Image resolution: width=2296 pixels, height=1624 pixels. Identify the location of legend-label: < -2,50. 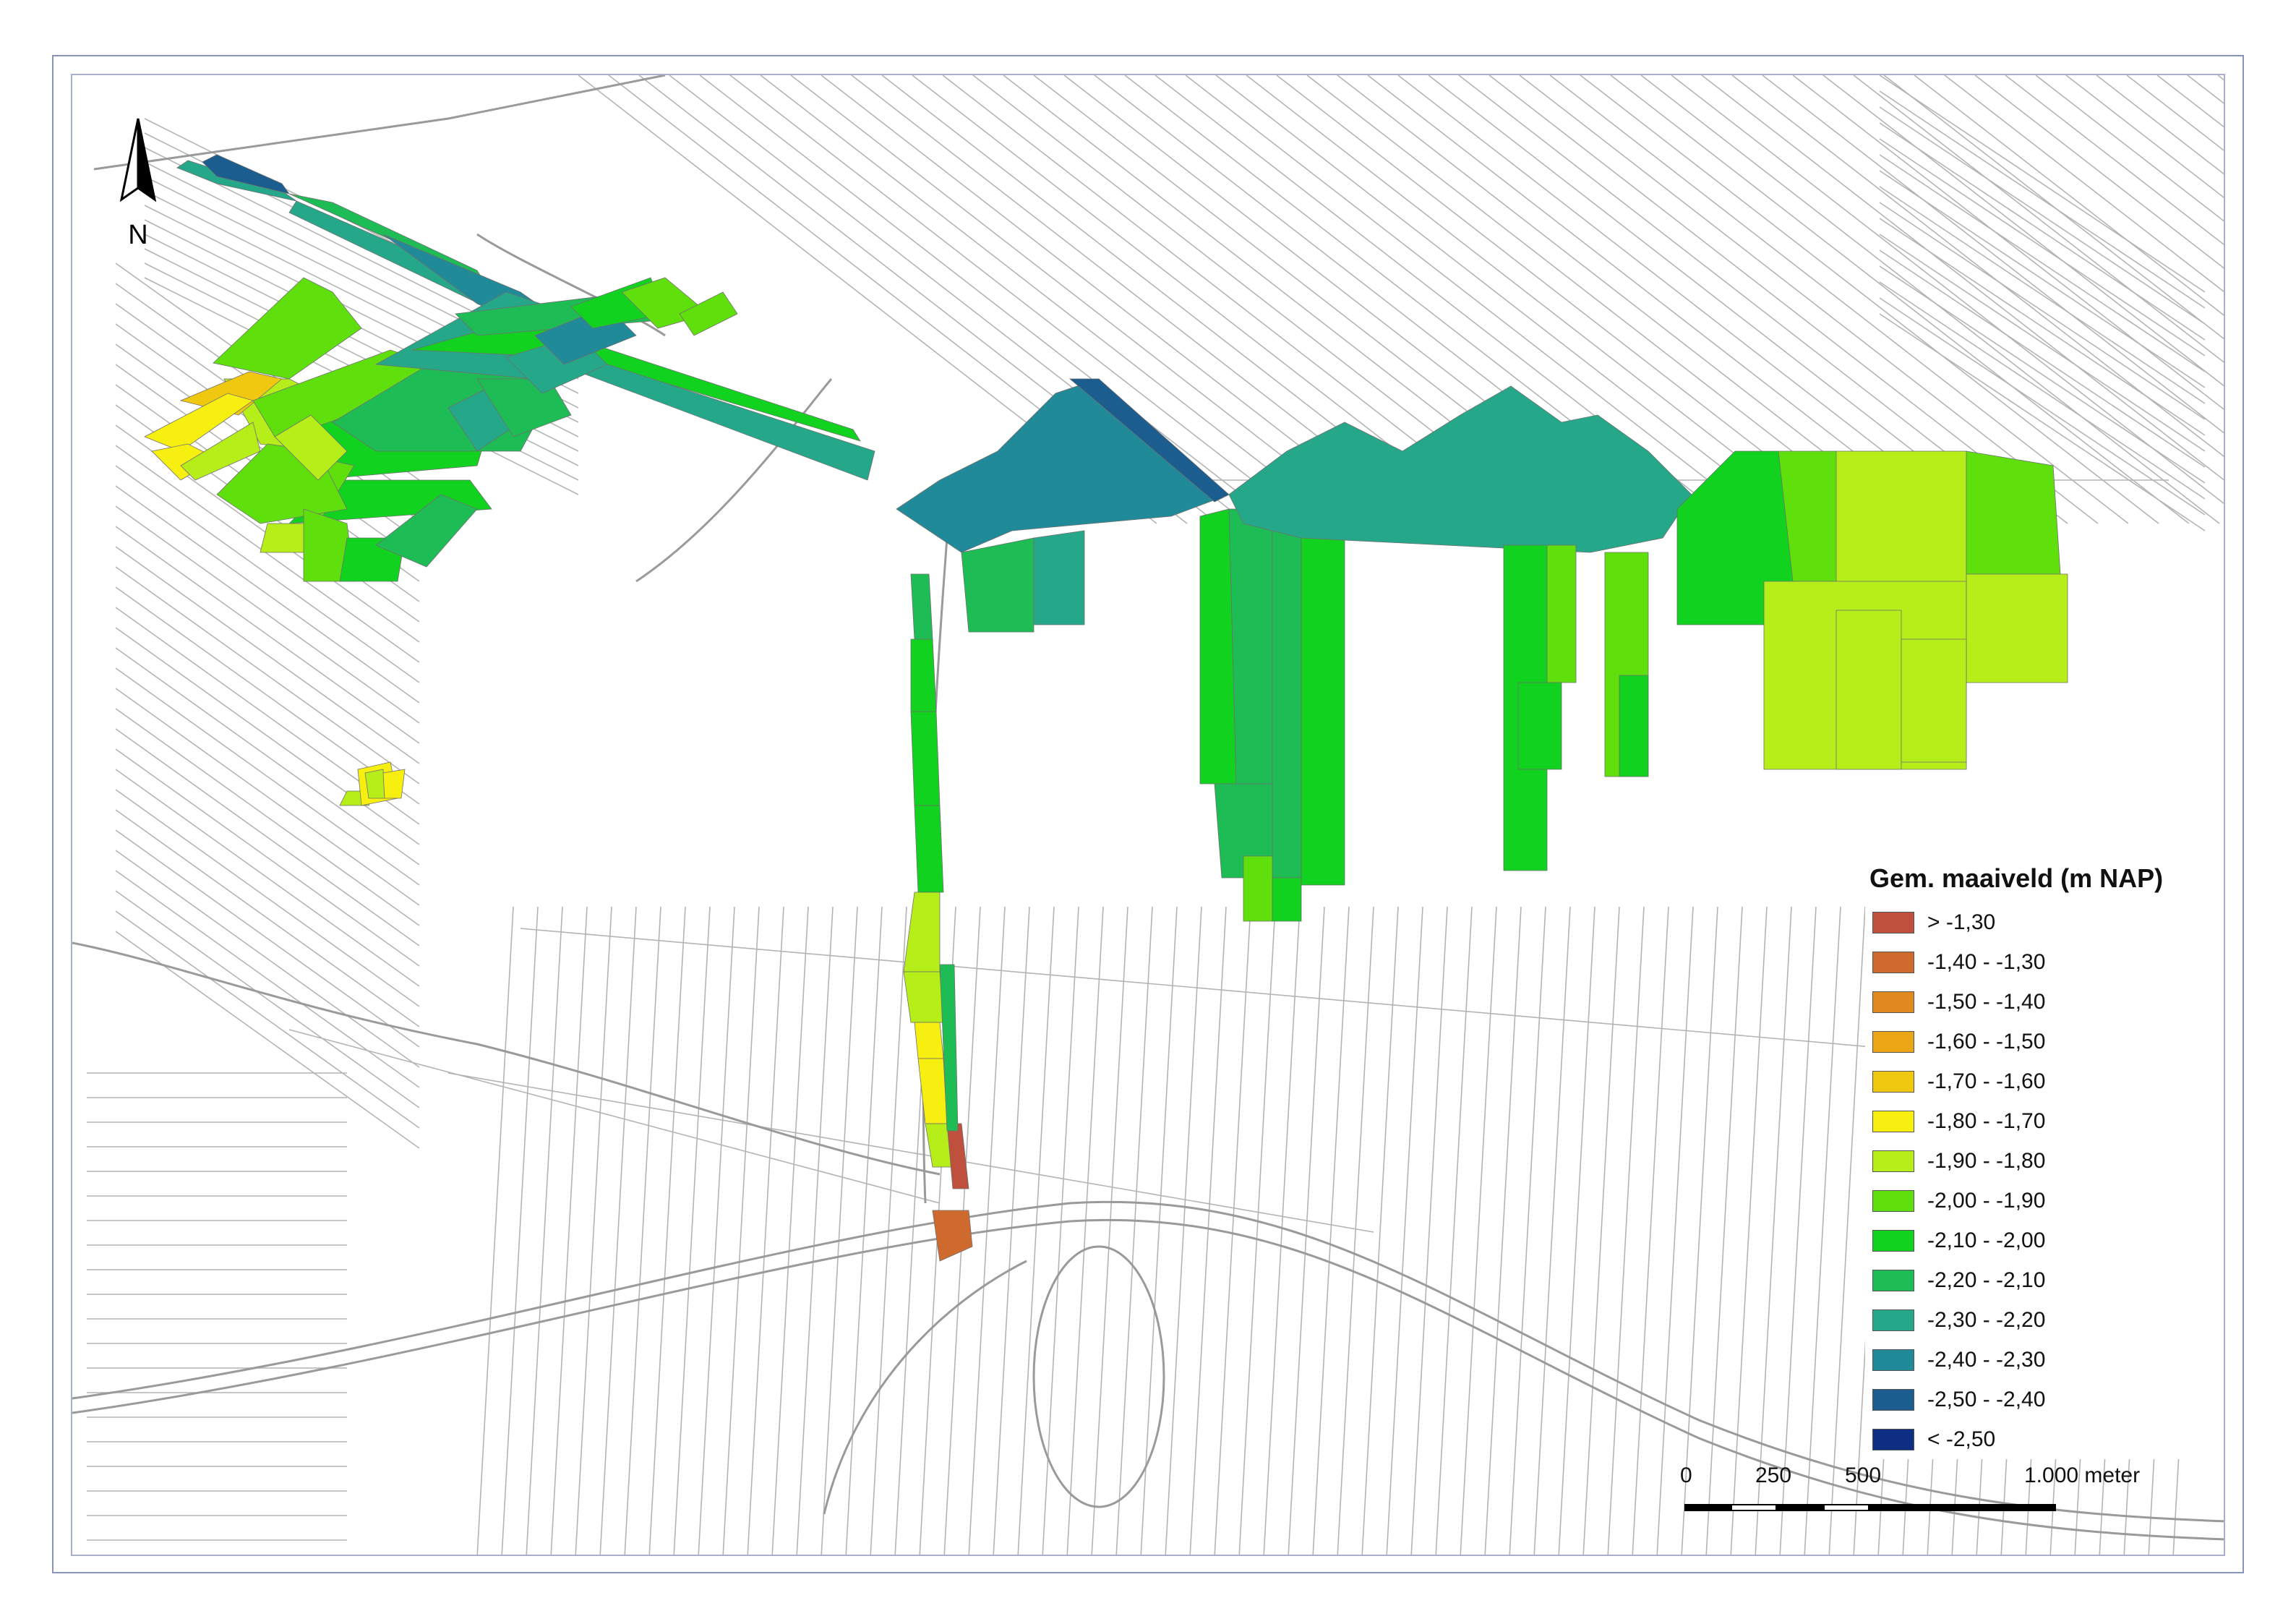
(1961, 1439).